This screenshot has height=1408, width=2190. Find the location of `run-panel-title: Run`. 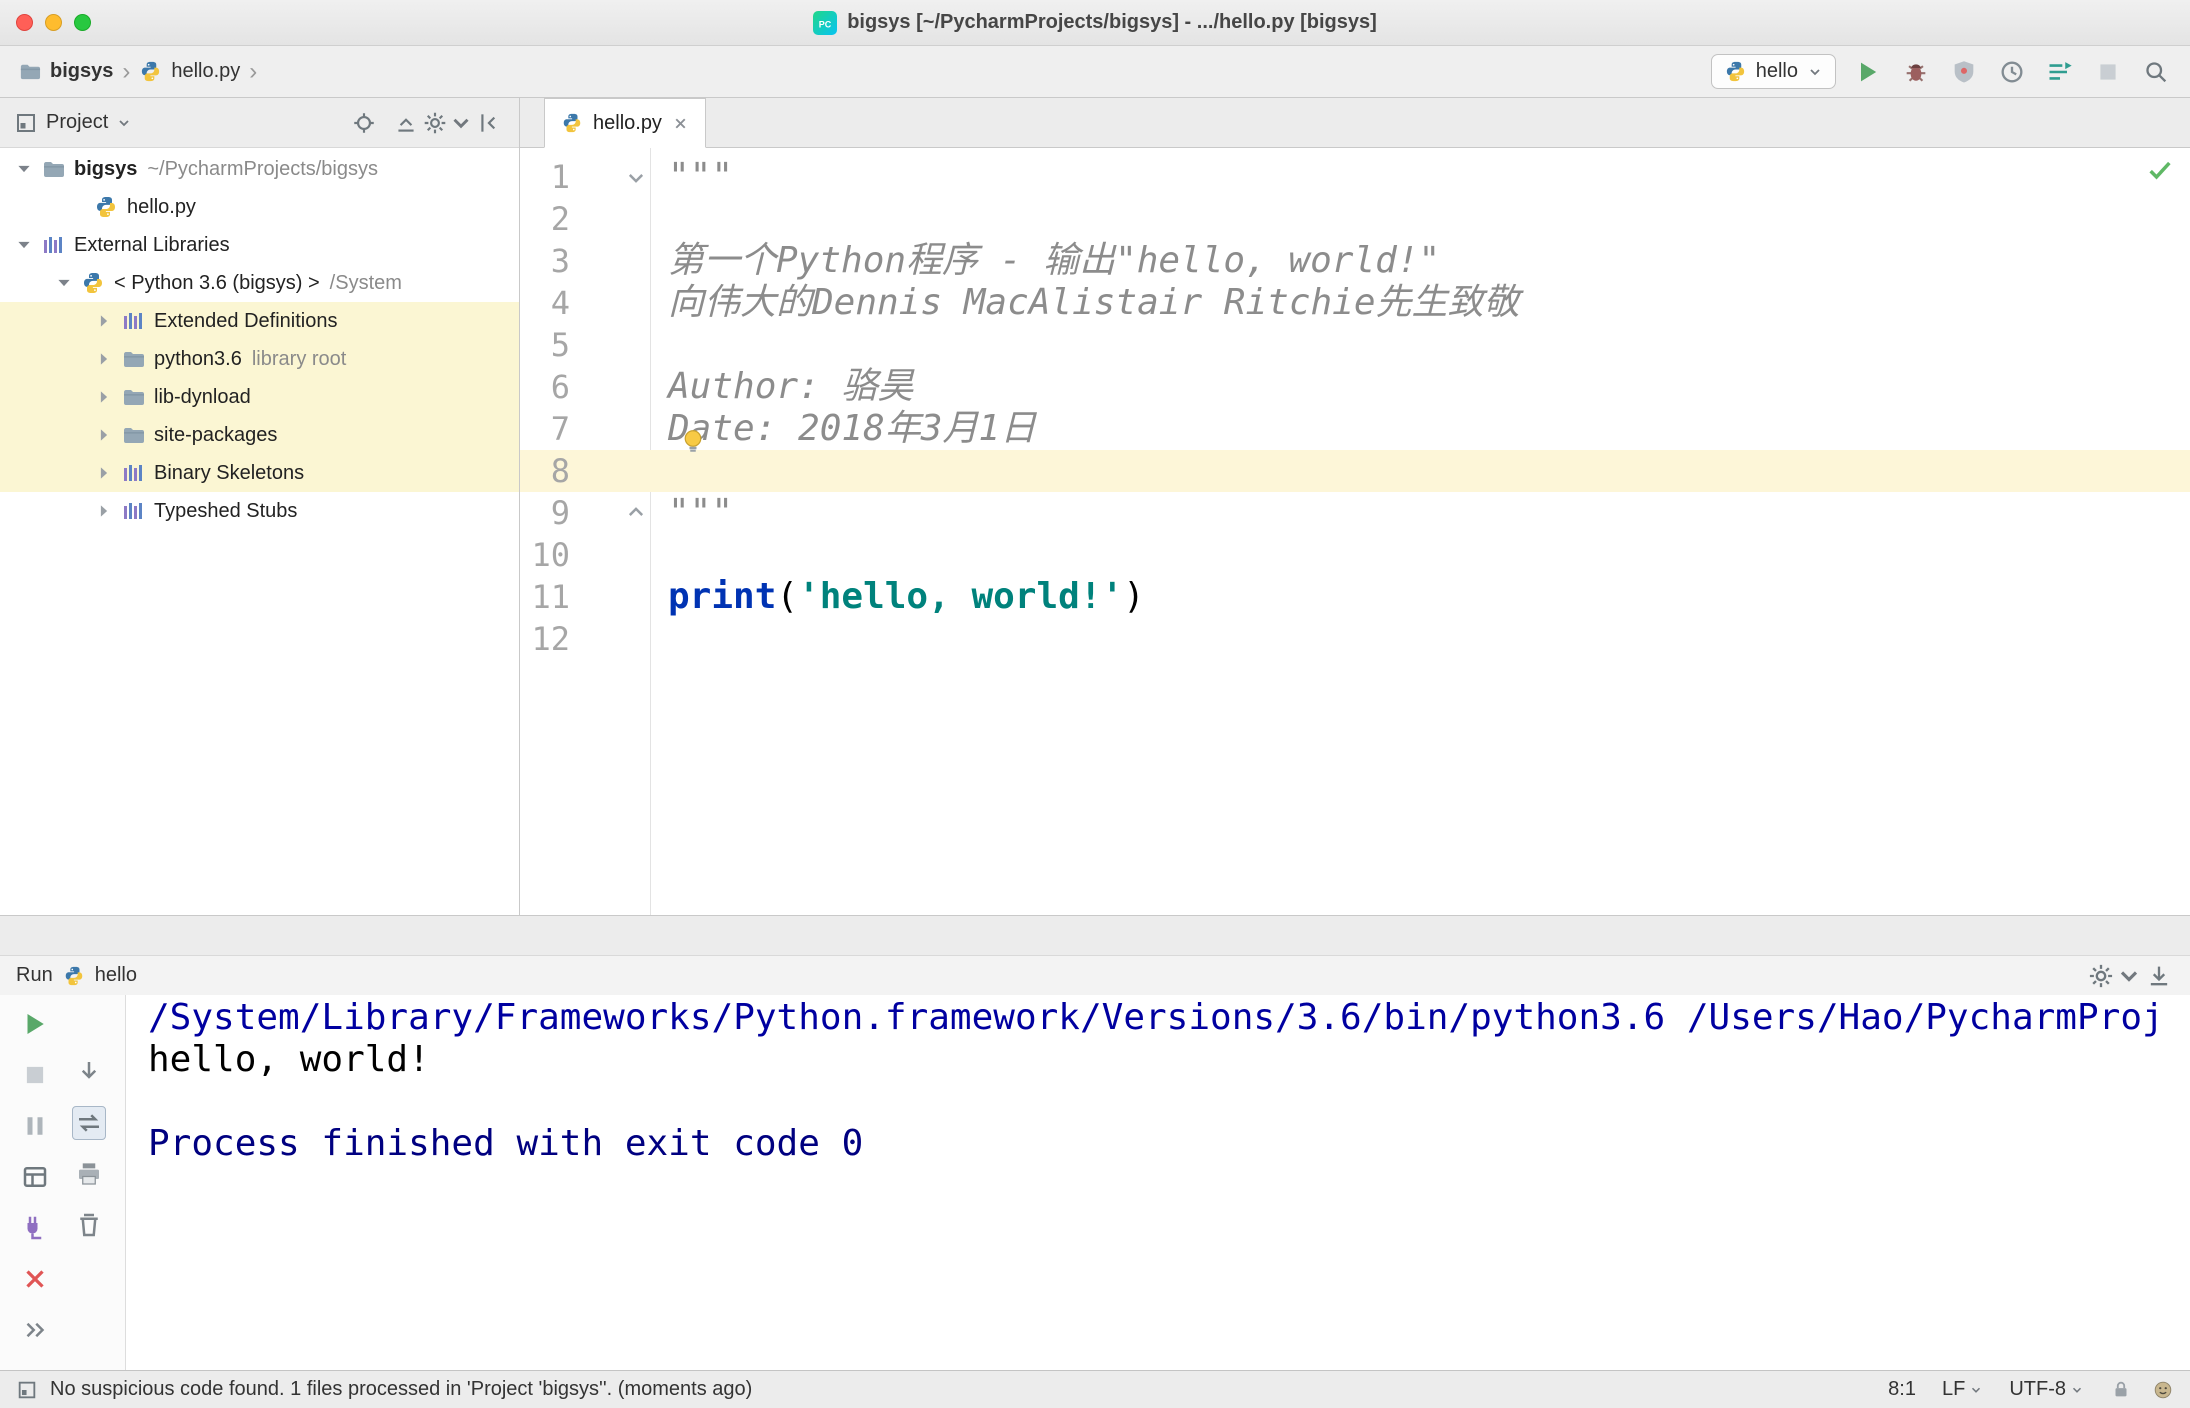

run-panel-title: Run is located at coordinates (34, 975).